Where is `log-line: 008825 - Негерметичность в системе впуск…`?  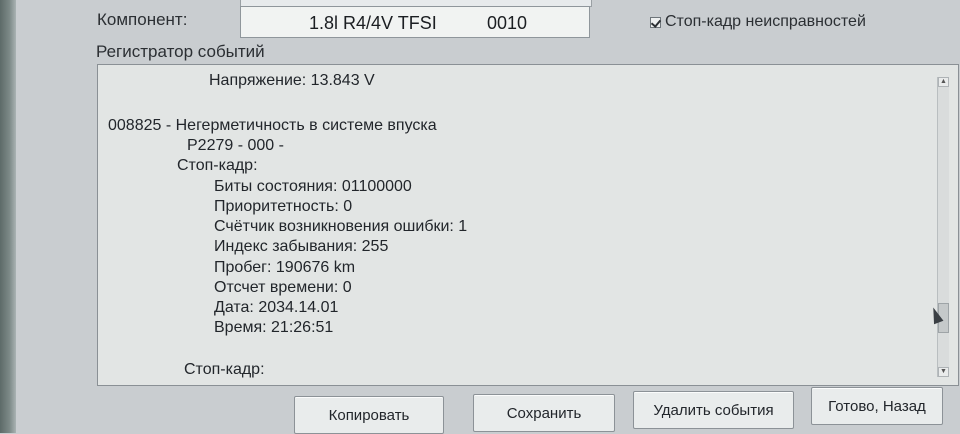 log-line: 008825 - Негерметичность в системе впуск… is located at coordinates (272, 125).